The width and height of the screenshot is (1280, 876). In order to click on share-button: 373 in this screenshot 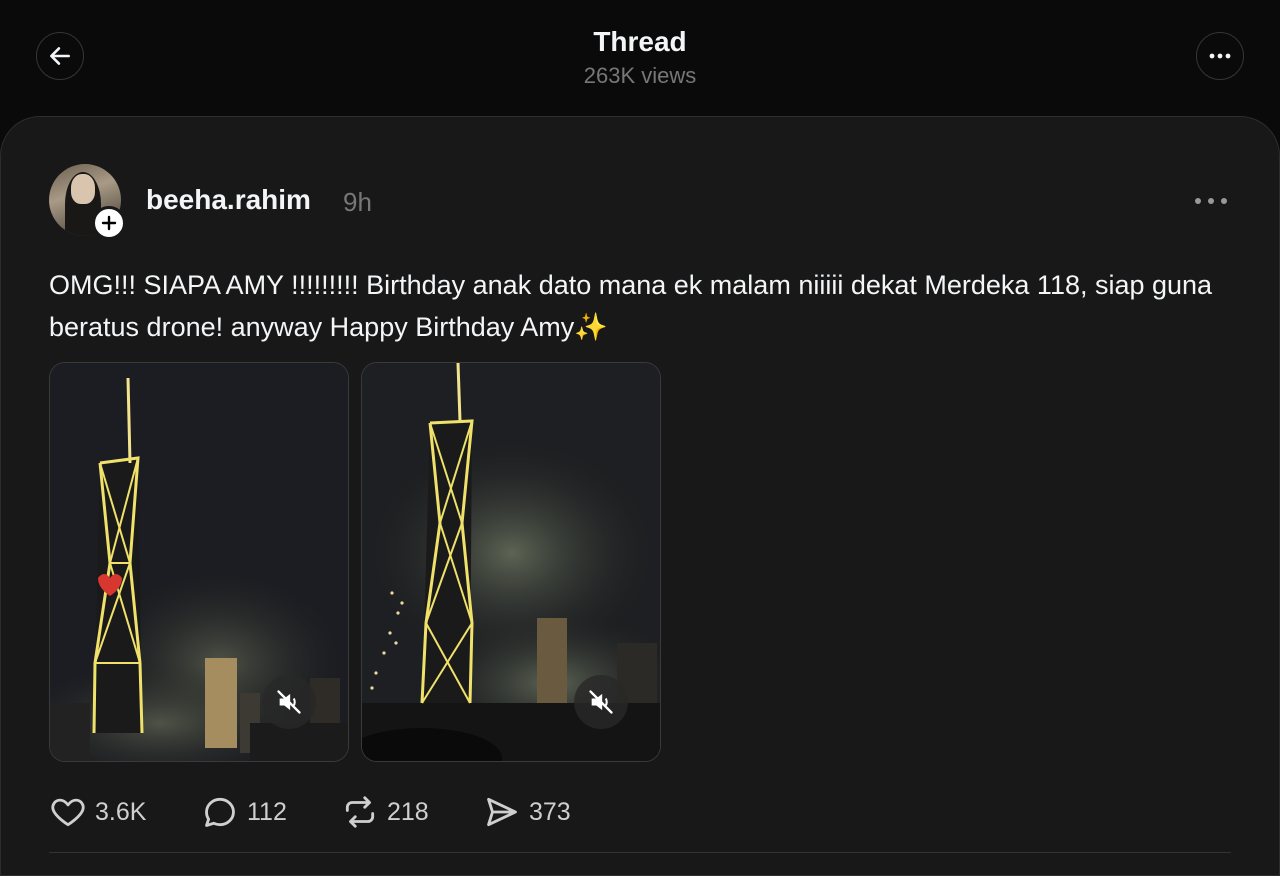, I will do `click(527, 812)`.